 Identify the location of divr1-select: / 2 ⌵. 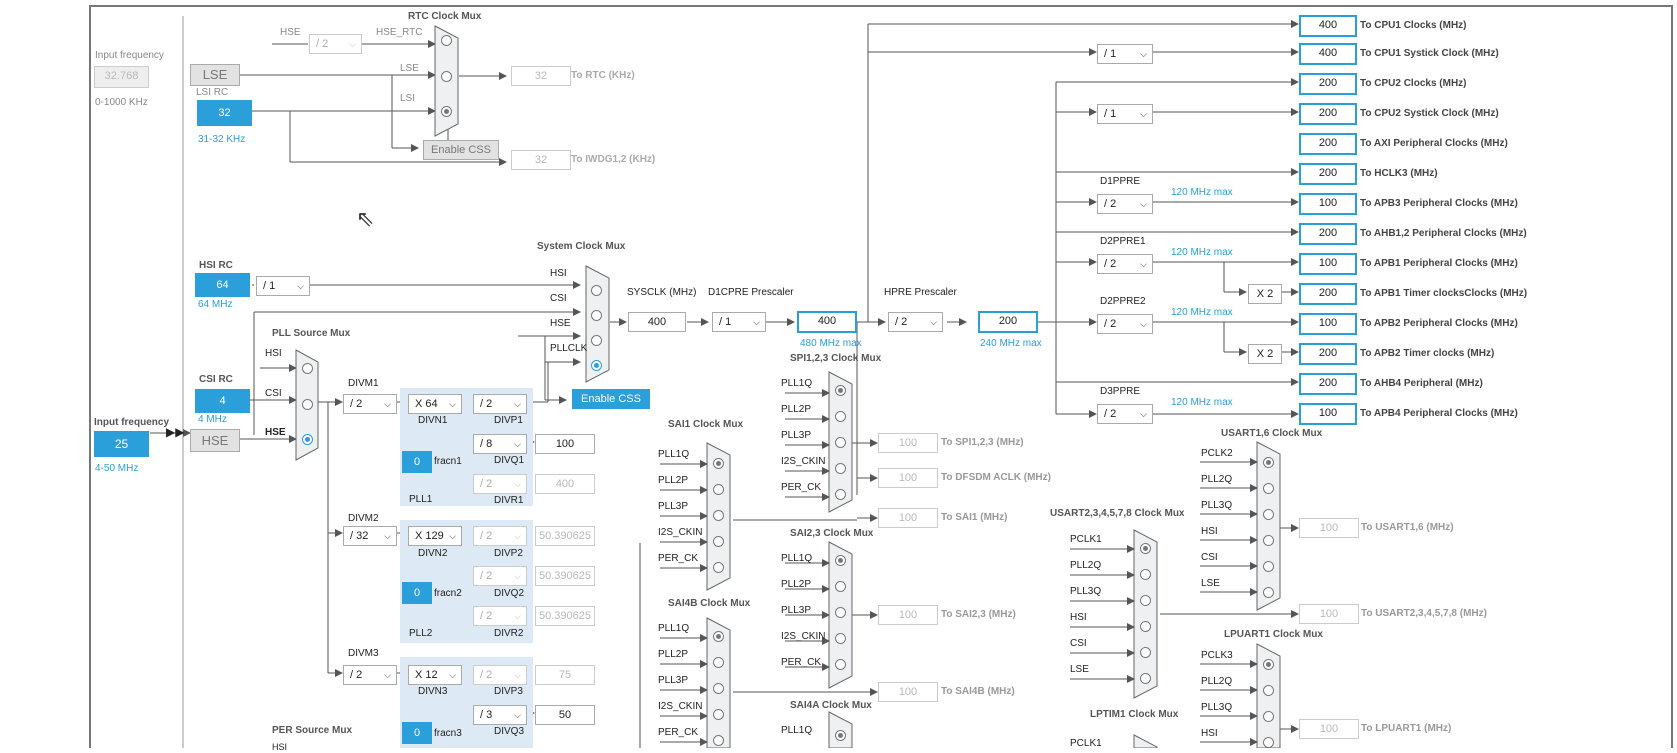
(500, 484).